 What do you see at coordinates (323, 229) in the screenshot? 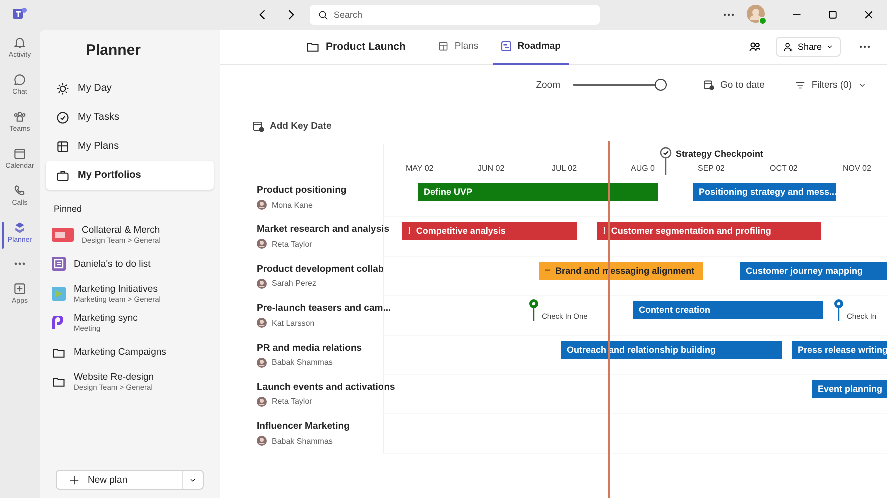
I see `bucket-title: Market research and analysis` at bounding box center [323, 229].